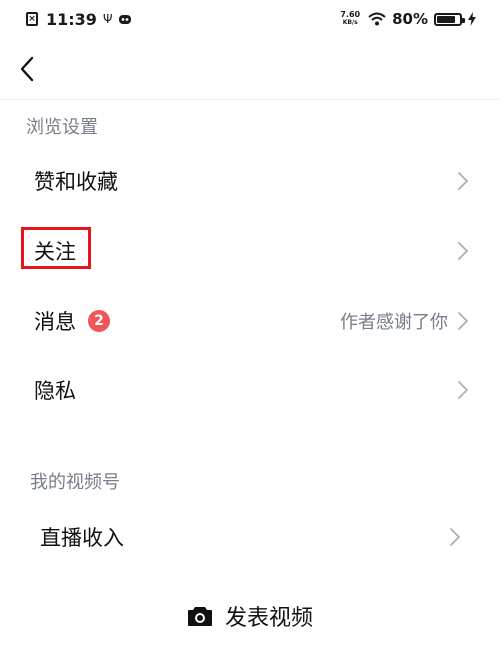  Describe the element at coordinates (268, 618) in the screenshot. I see `post-video-label: 发表视频` at that location.